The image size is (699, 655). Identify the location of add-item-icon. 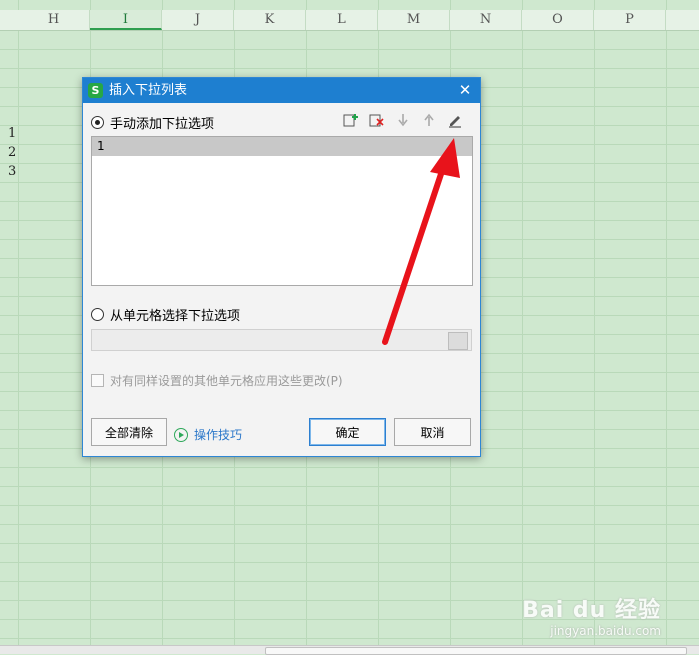
(351, 120).